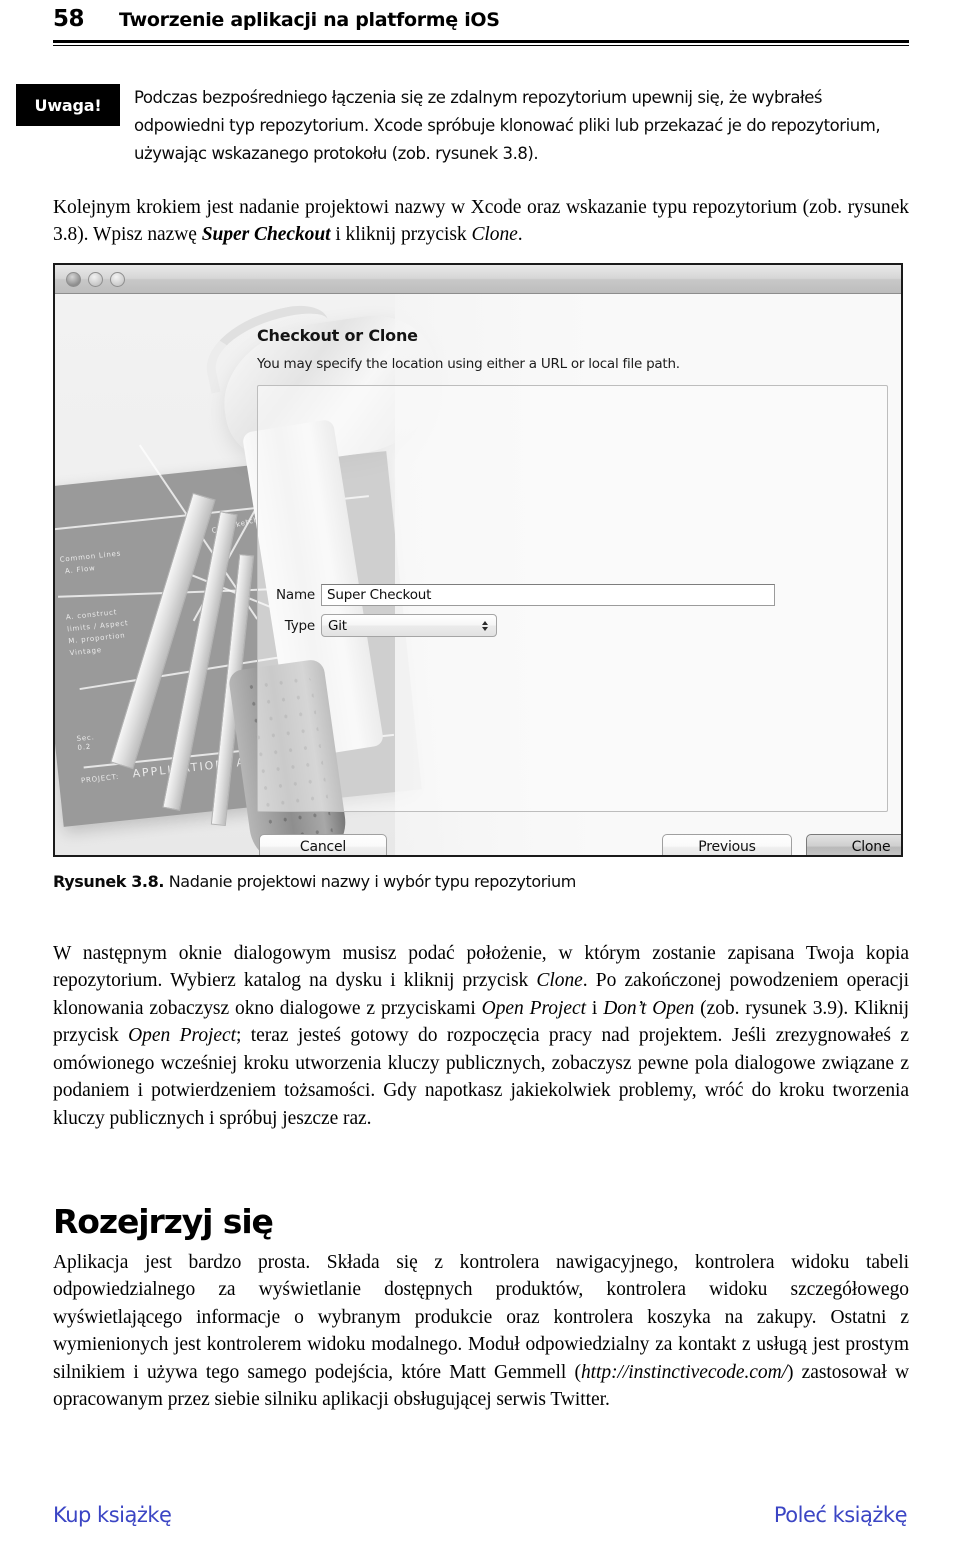 This screenshot has width=960, height=1549. Describe the element at coordinates (117, 279) in the screenshot. I see `zoom-icon` at that location.